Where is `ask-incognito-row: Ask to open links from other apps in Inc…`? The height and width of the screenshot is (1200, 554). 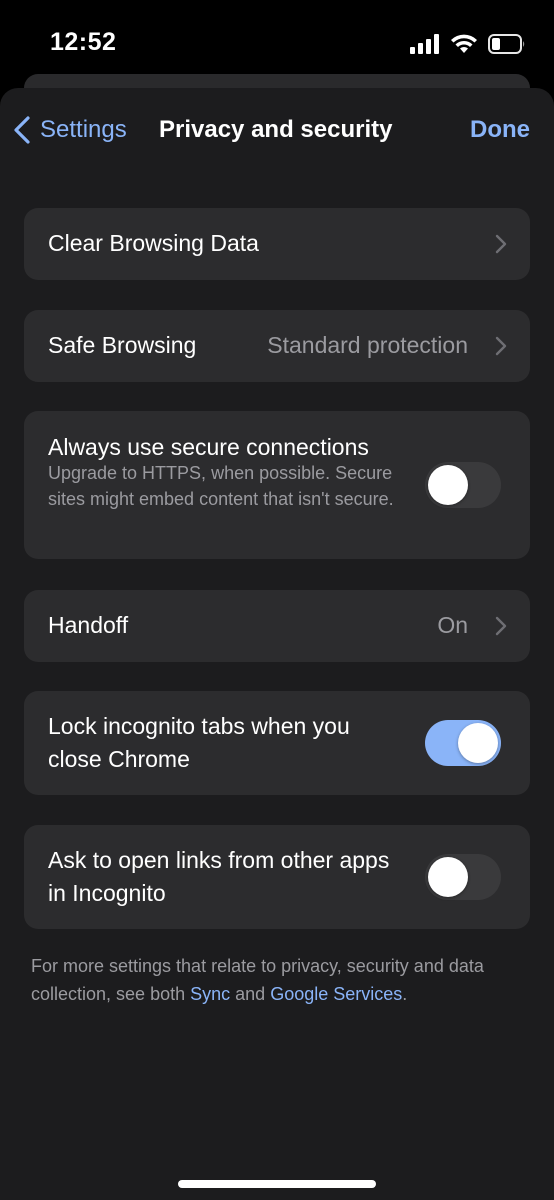
ask-incognito-row: Ask to open links from other apps in Inc… is located at coordinates (277, 877).